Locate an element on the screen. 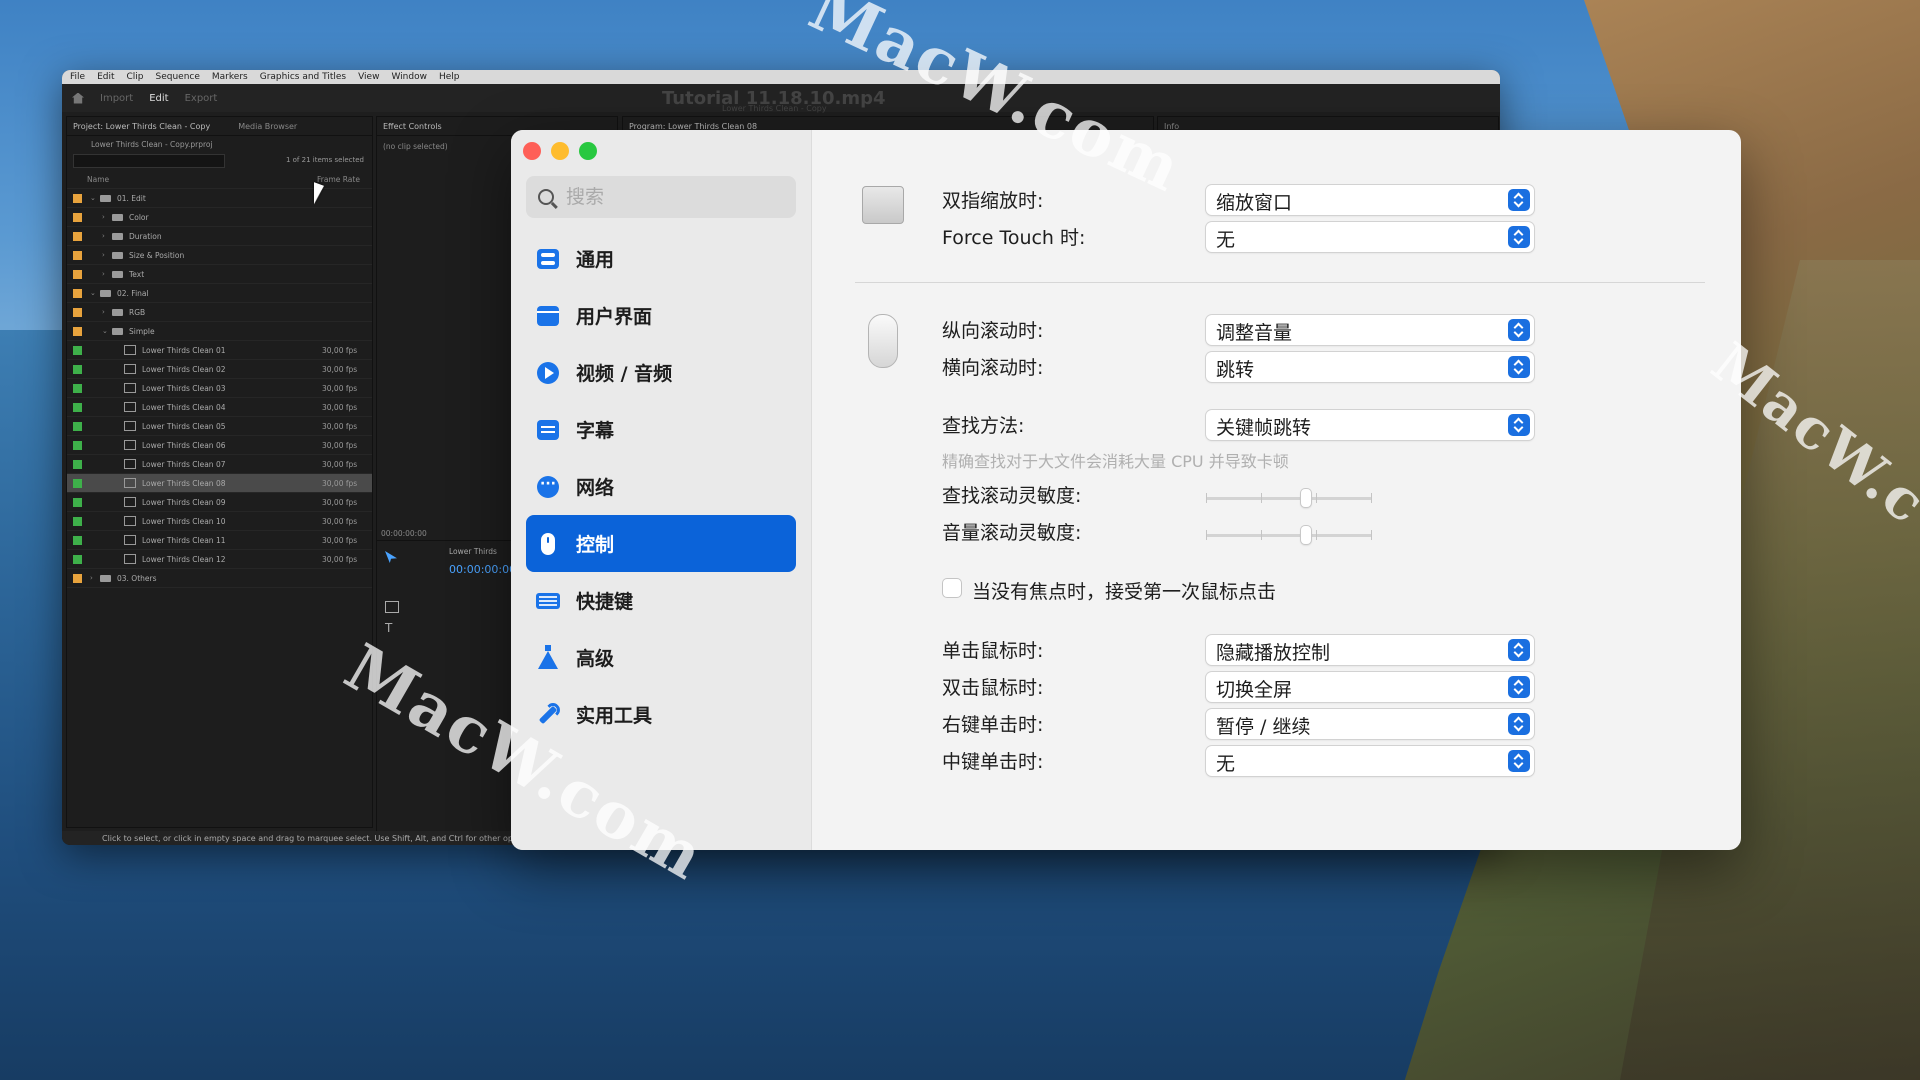  tab-media-browser: Media Browser is located at coordinates (267, 126).